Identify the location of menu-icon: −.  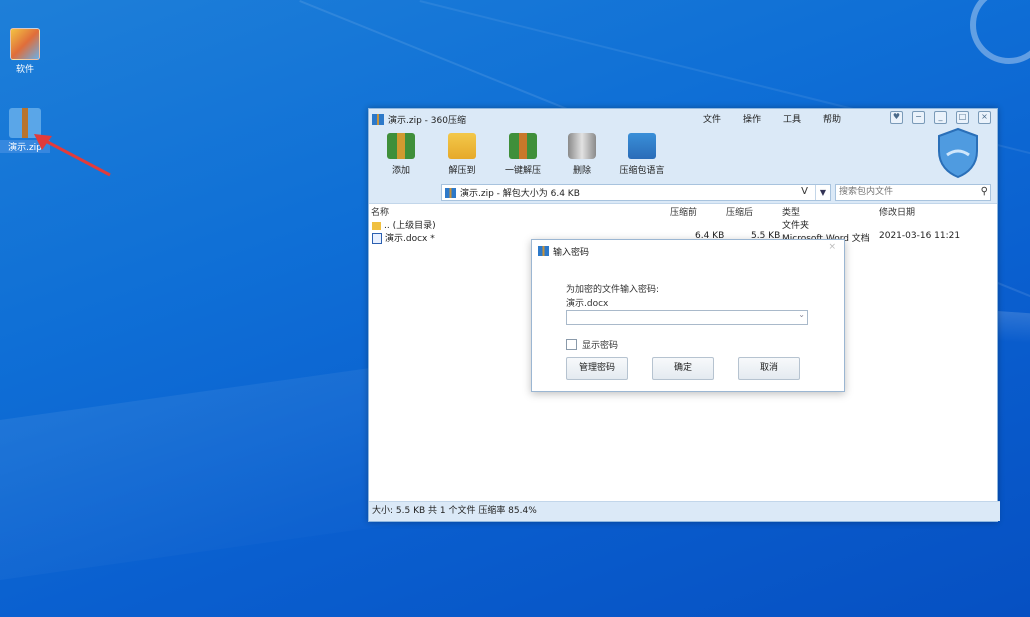
(918, 117).